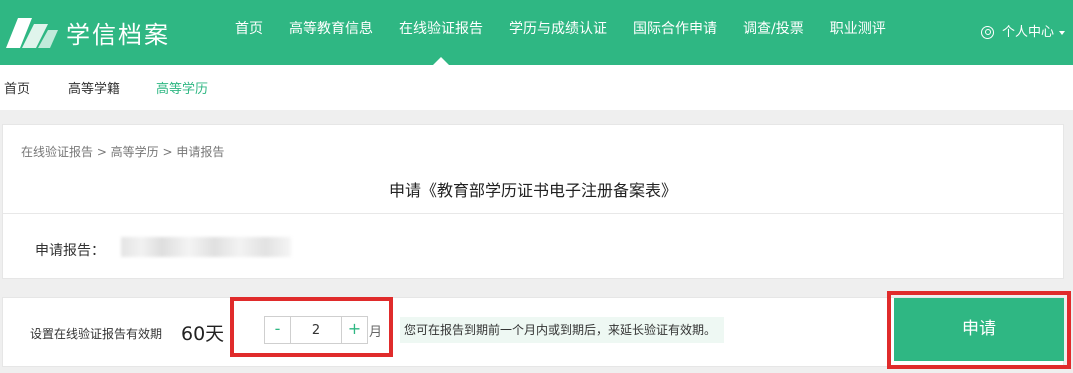 This screenshot has width=1073, height=373. What do you see at coordinates (562, 330) in the screenshot?
I see `validity-hint: 您可在报告到期前一个月内或到期后，来延长验证有效期。` at bounding box center [562, 330].